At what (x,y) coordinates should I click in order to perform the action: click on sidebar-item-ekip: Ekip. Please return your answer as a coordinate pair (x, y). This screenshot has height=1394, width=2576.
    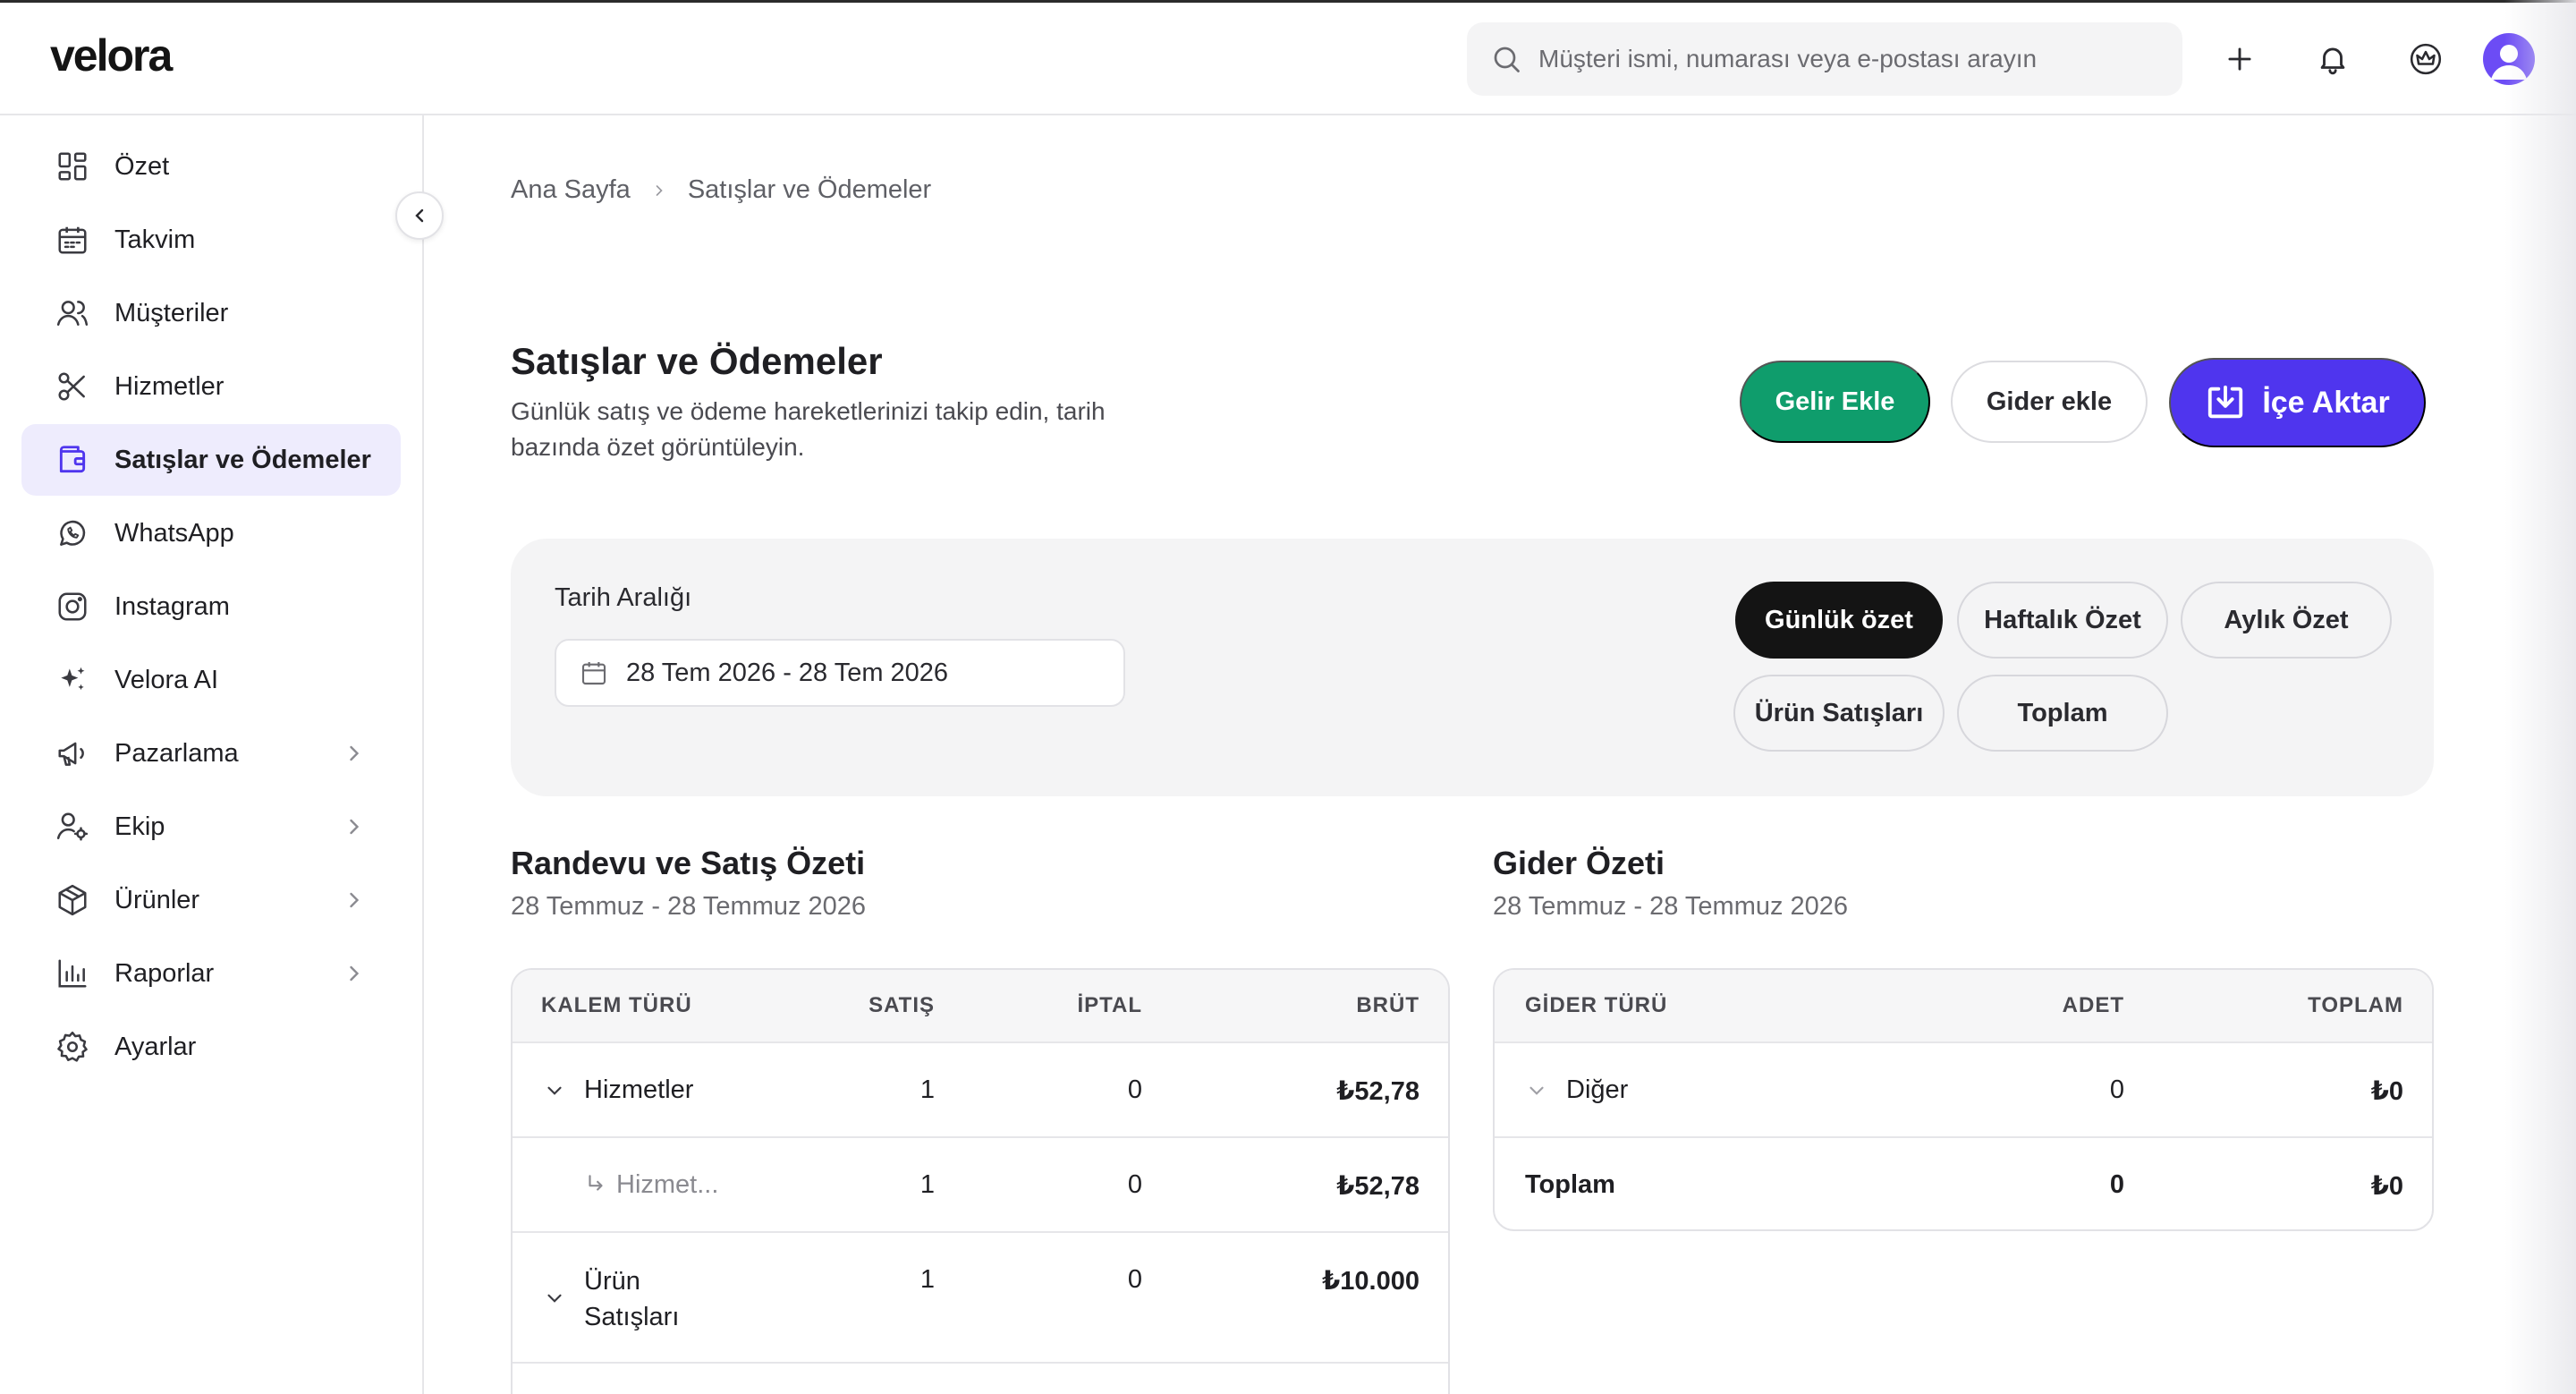
    Looking at the image, I should click on (211, 827).